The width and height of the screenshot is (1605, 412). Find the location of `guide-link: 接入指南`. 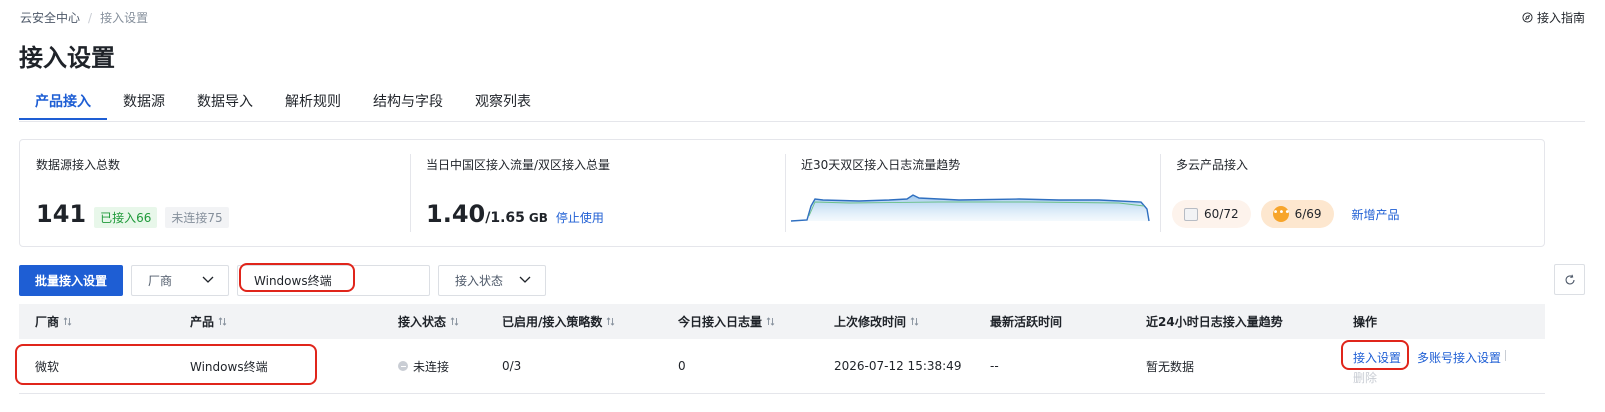

guide-link: 接入指南 is located at coordinates (1553, 17).